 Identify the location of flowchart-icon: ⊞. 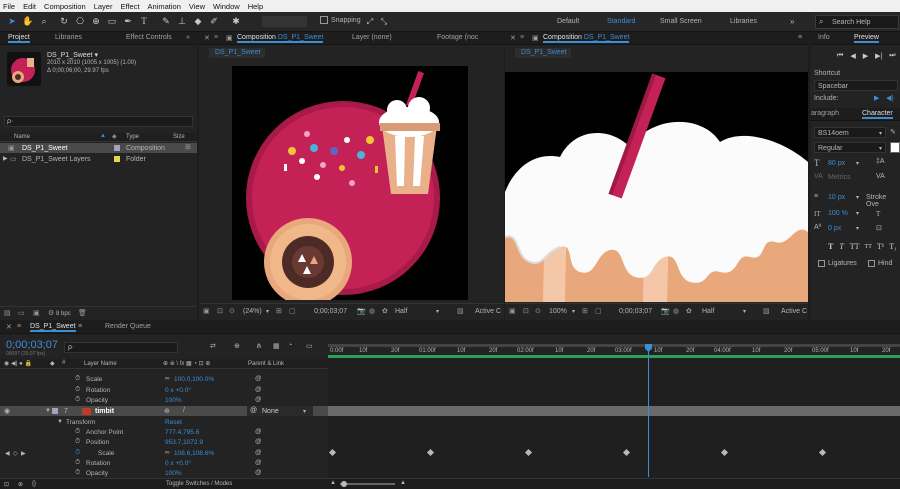
(188, 147).